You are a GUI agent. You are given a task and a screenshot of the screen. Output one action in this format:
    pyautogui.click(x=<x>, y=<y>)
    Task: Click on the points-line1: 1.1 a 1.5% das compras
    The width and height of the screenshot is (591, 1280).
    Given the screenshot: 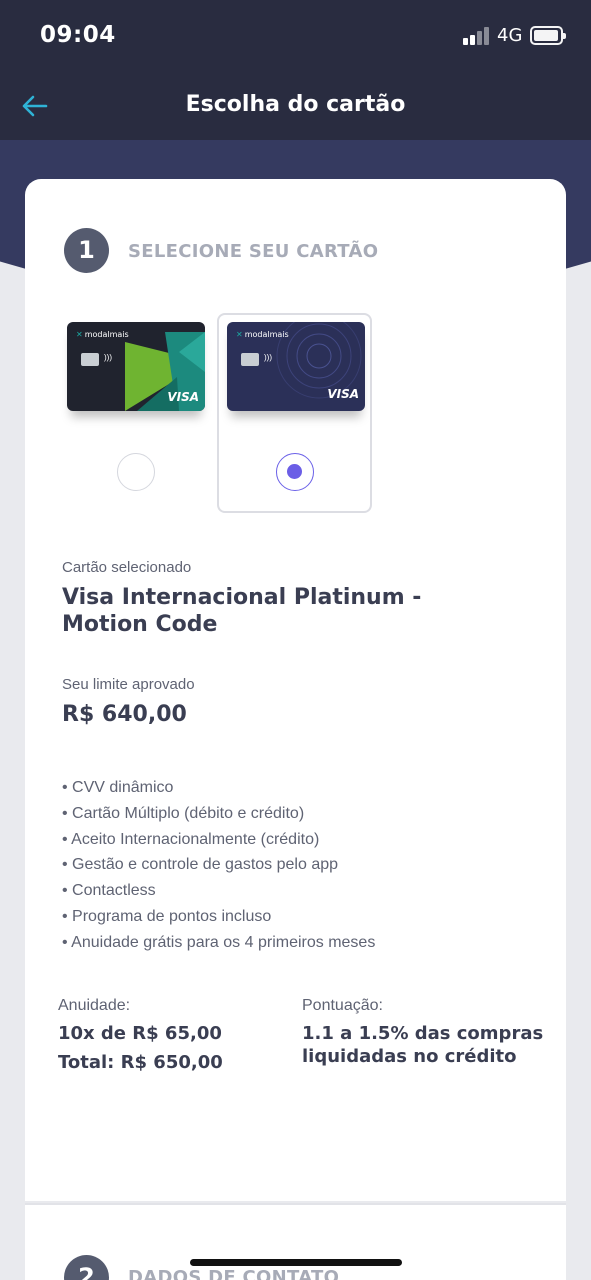 What is the action you would take?
    pyautogui.click(x=423, y=1033)
    